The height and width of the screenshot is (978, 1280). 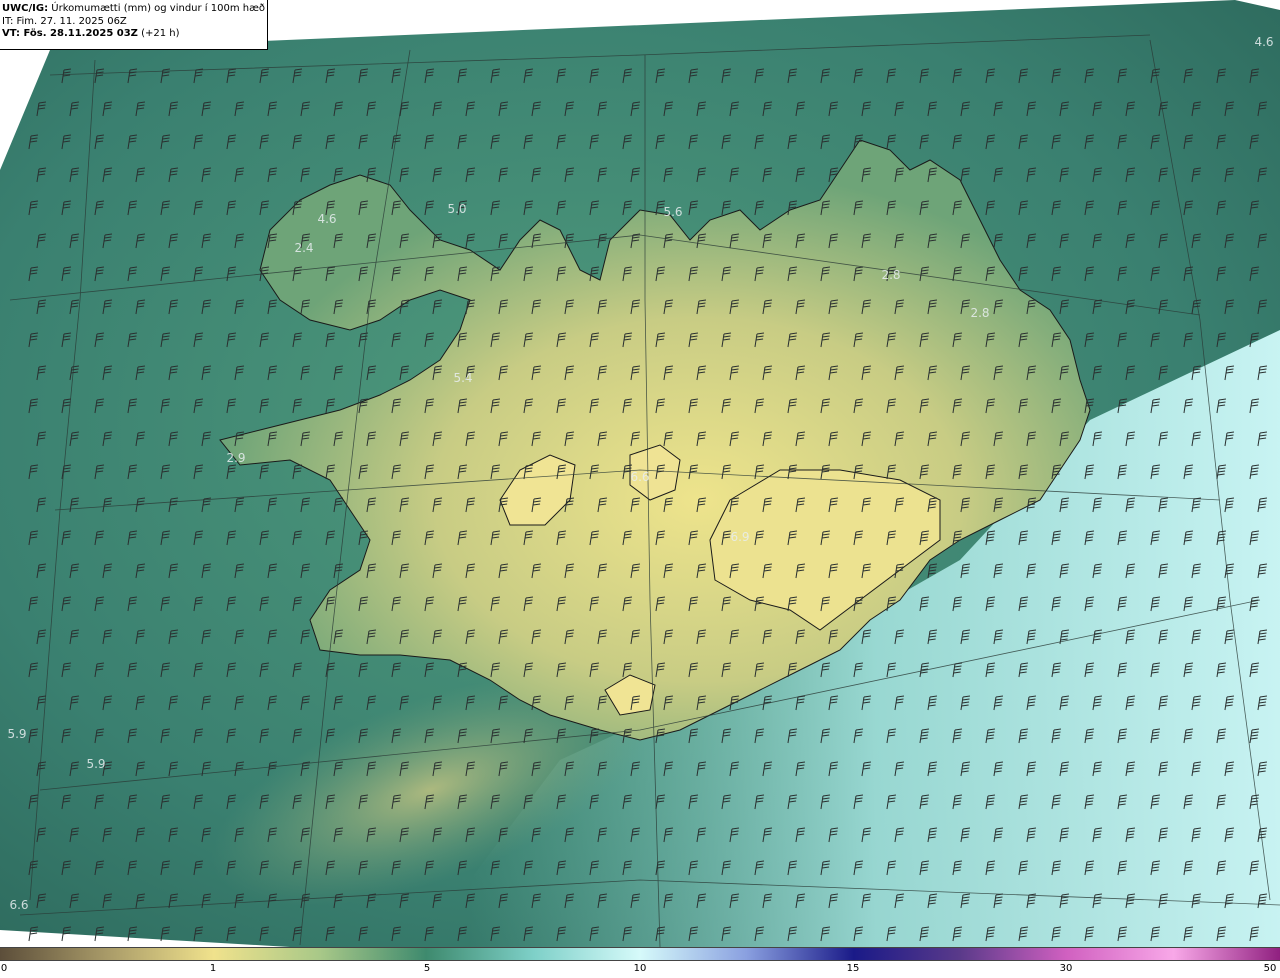 What do you see at coordinates (1066, 968) in the screenshot?
I see `colorbar-tick: 30` at bounding box center [1066, 968].